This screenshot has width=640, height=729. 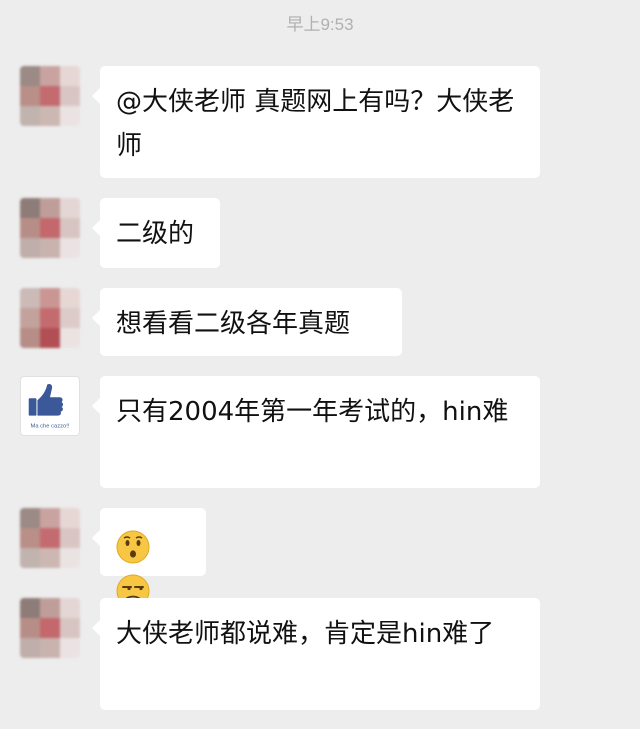 I want to click on hushed-face-icon, so click(x=133, y=546).